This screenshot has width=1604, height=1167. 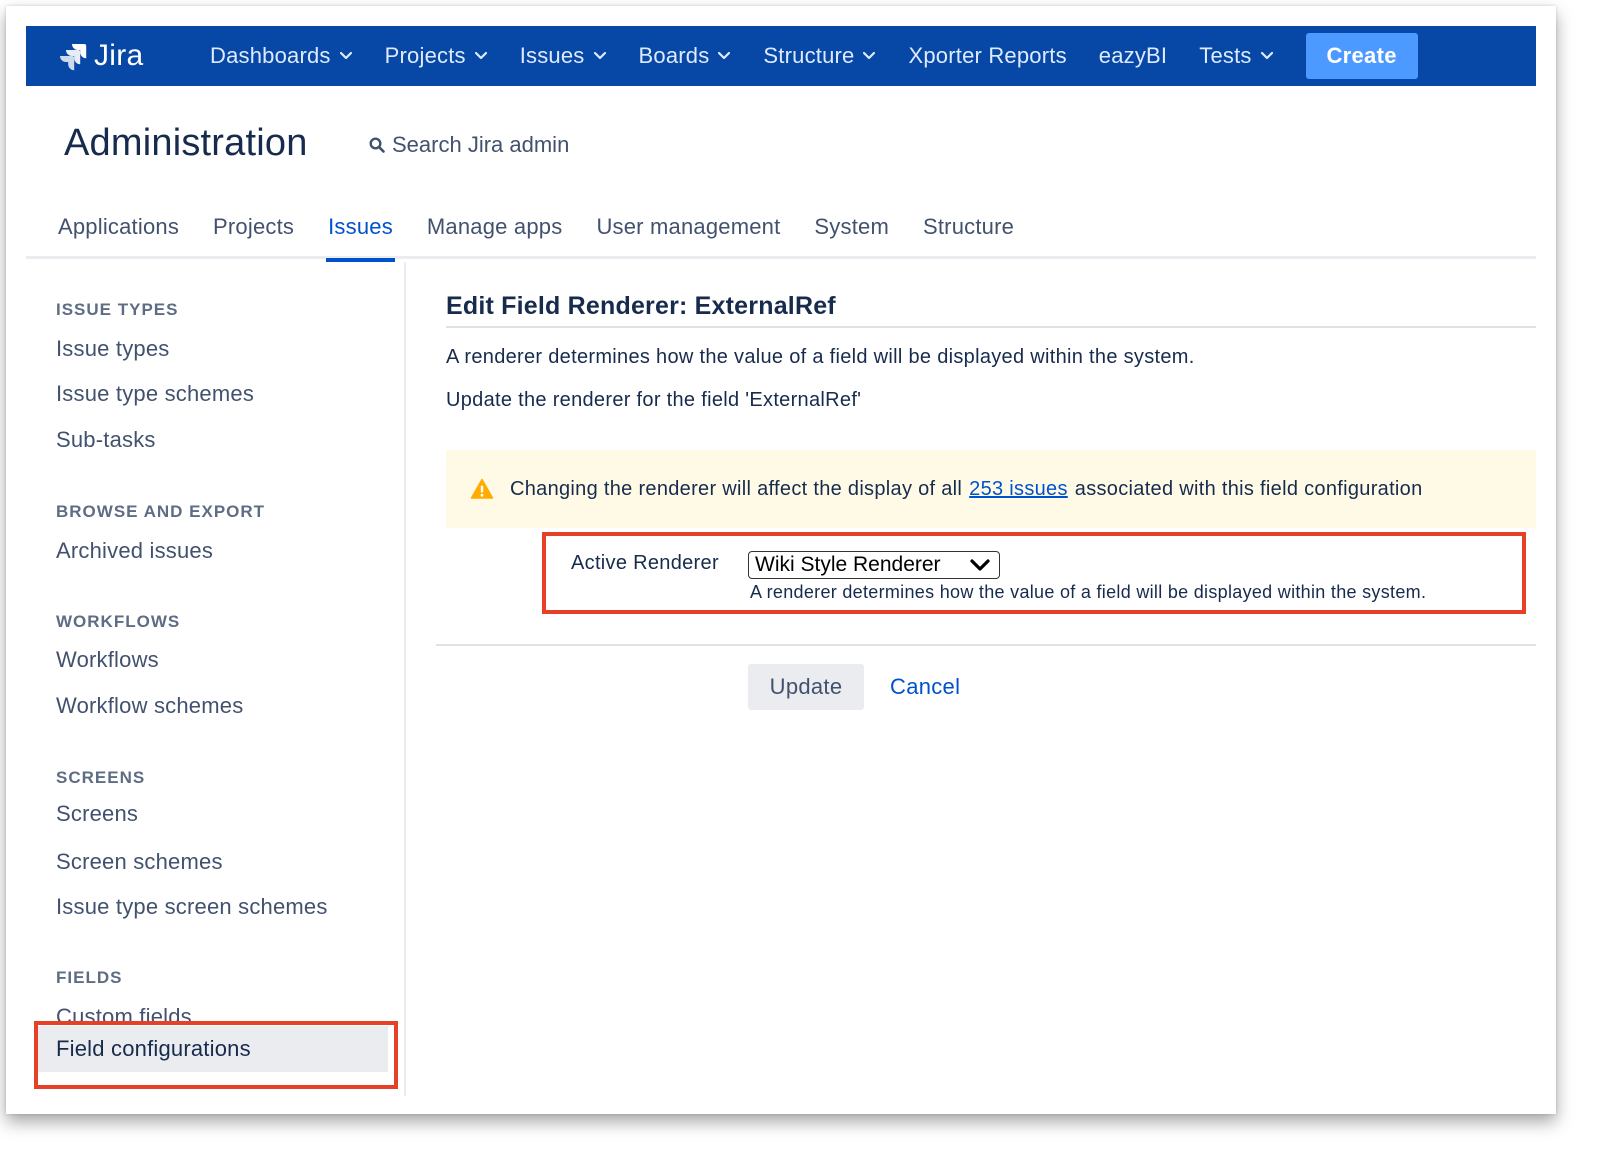 What do you see at coordinates (685, 56) in the screenshot?
I see `nav-boards: Boards` at bounding box center [685, 56].